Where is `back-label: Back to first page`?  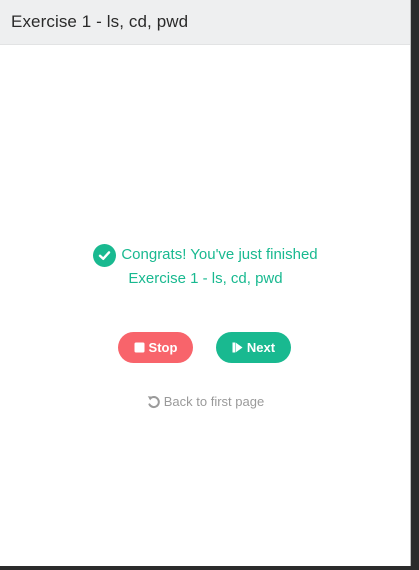 back-label: Back to first page is located at coordinates (214, 401).